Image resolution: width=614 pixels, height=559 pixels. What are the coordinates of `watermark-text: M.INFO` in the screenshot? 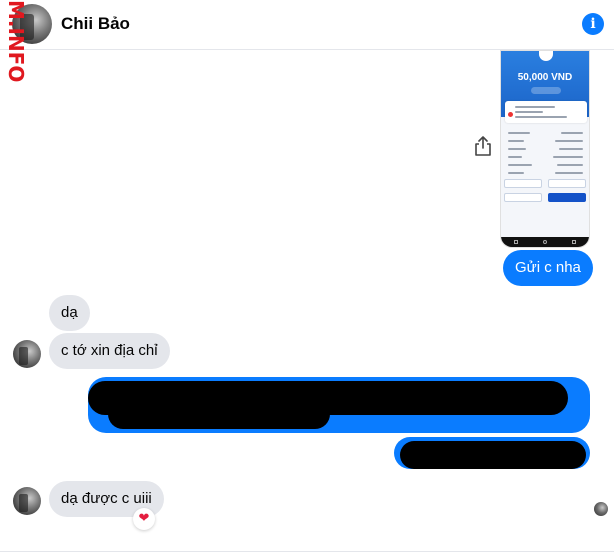 It's located at (16, 41).